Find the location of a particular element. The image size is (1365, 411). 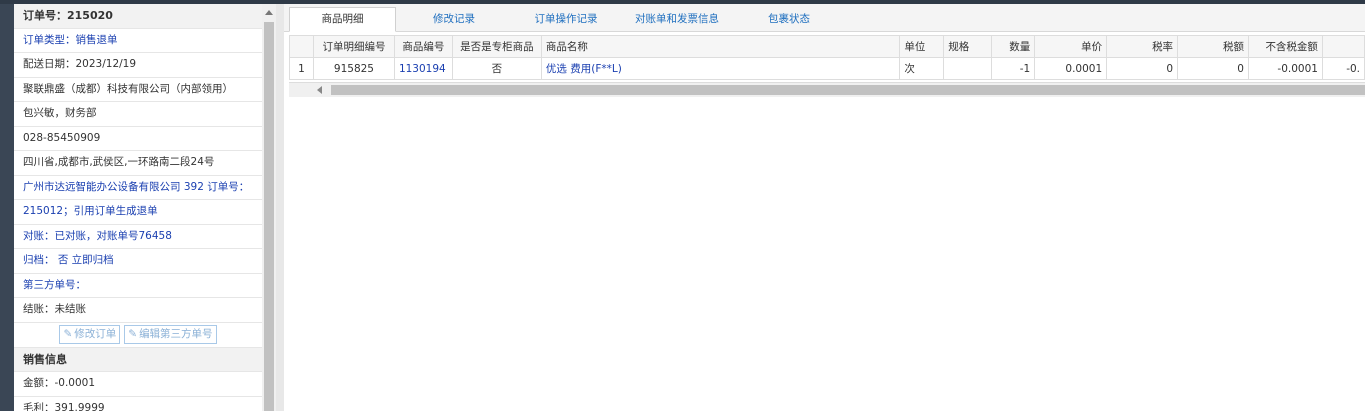

tab-change-log: 修改记录 is located at coordinates (454, 19).